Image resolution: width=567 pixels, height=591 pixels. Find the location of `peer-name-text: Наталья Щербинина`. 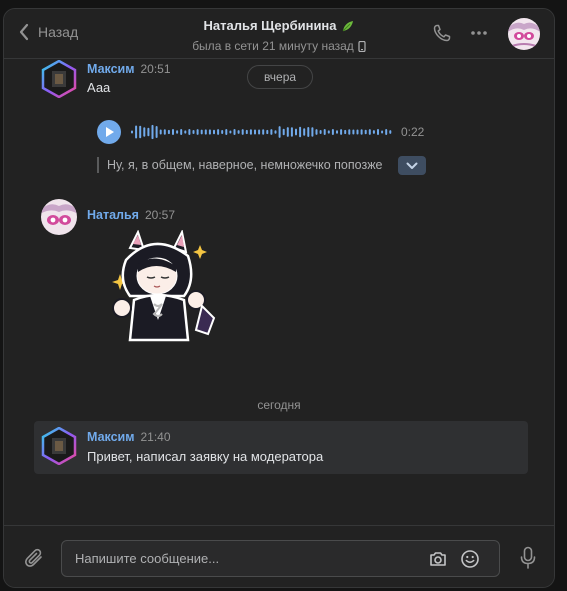

peer-name-text: Наталья Щербинина is located at coordinates (270, 25).